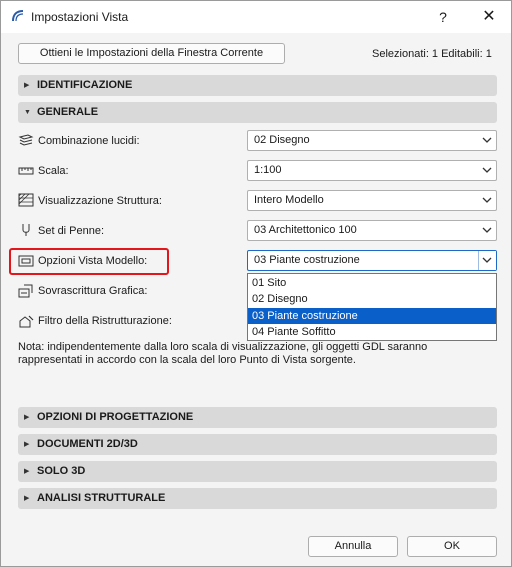 This screenshot has height=567, width=512. Describe the element at coordinates (26, 261) in the screenshot. I see `model-view-icon` at that location.